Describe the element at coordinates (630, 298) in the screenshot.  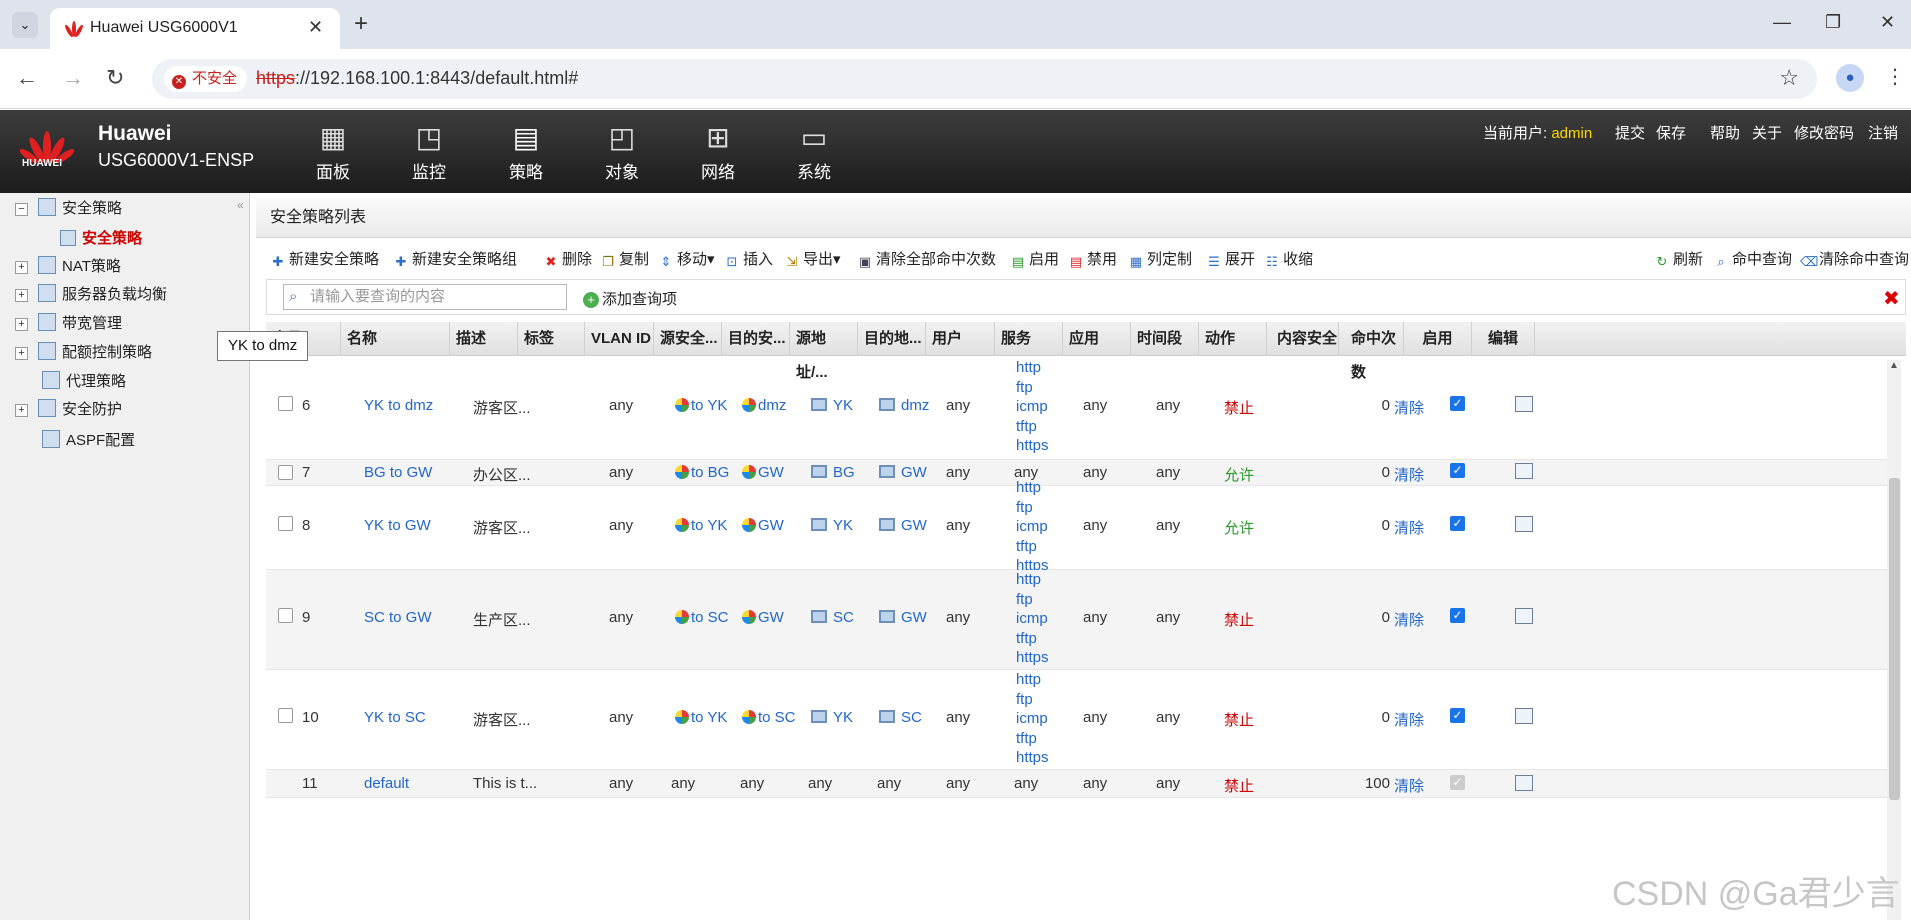
I see `add-query-button: + 添加查询项` at that location.